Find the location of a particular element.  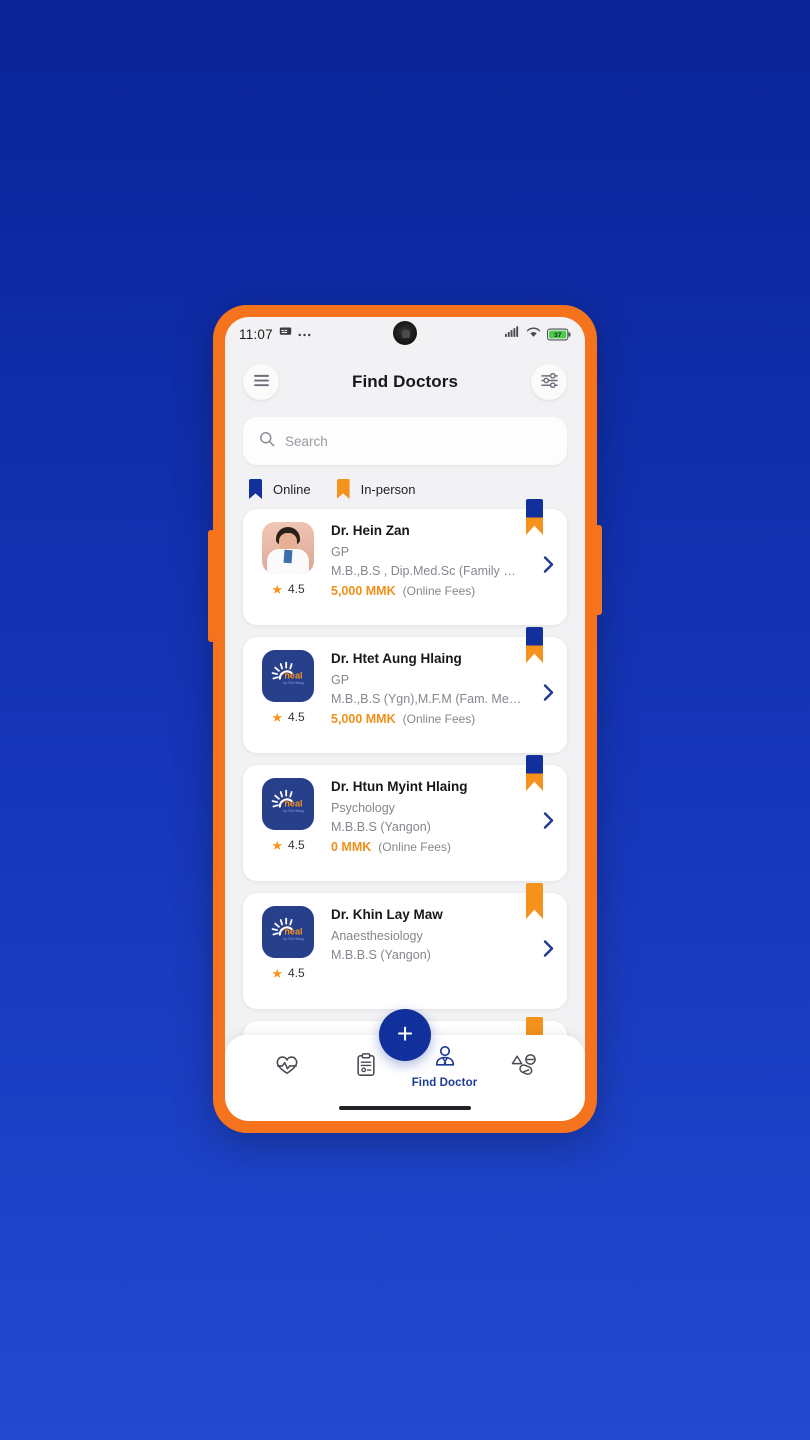

bottom-navigation: + Find Doctor is located at coordinates (405, 1065).